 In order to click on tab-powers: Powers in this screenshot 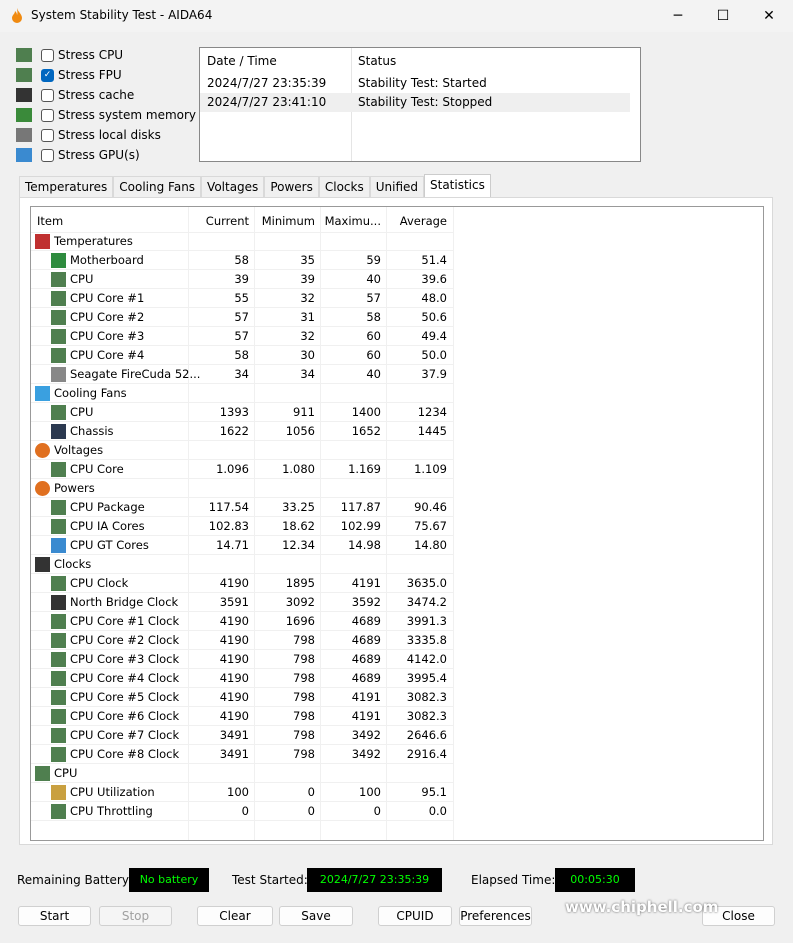, I will do `click(291, 186)`.